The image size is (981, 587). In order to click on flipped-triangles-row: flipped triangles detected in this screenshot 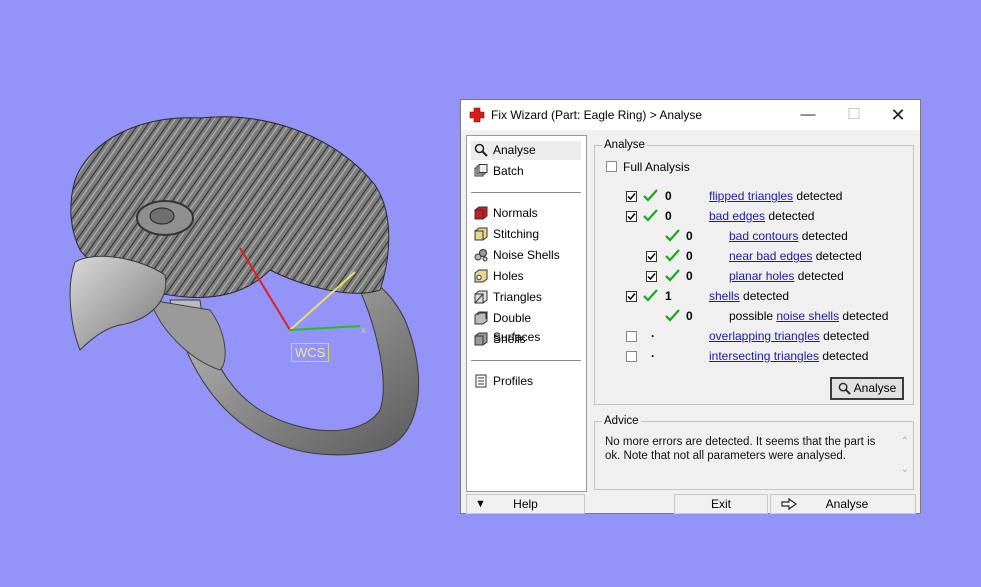, I will do `click(775, 196)`.